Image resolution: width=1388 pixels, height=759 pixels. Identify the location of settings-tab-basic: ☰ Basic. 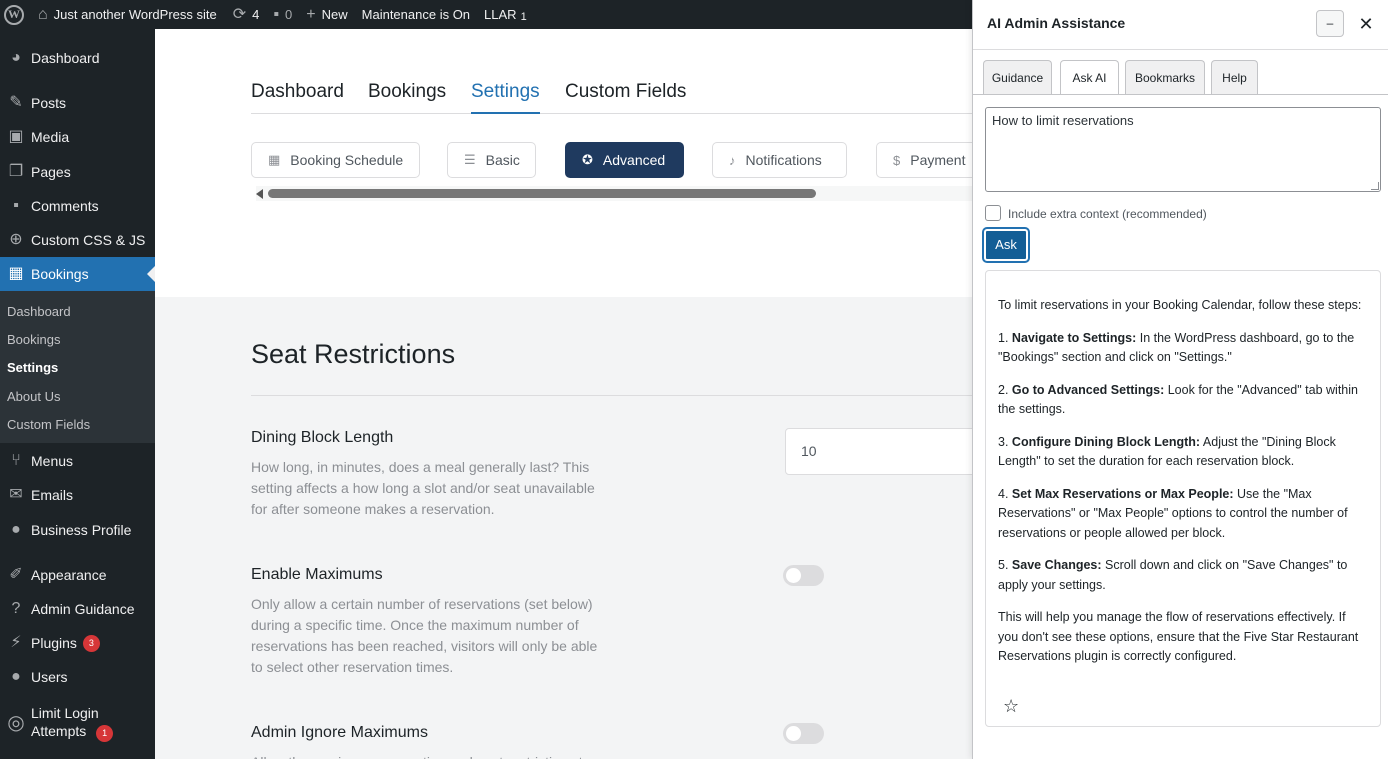
(491, 160).